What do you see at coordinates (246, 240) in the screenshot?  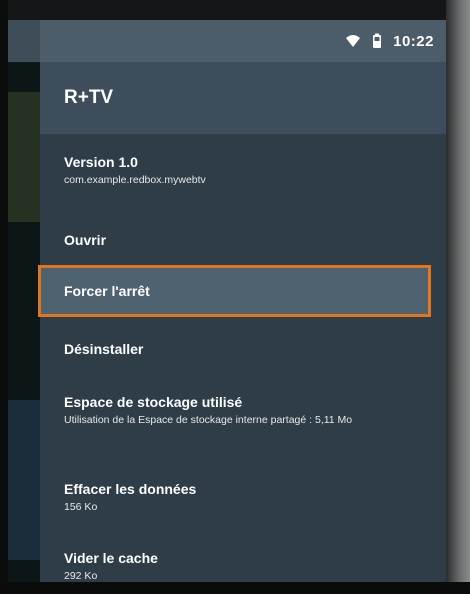 I see `open-button: Ouvrir` at bounding box center [246, 240].